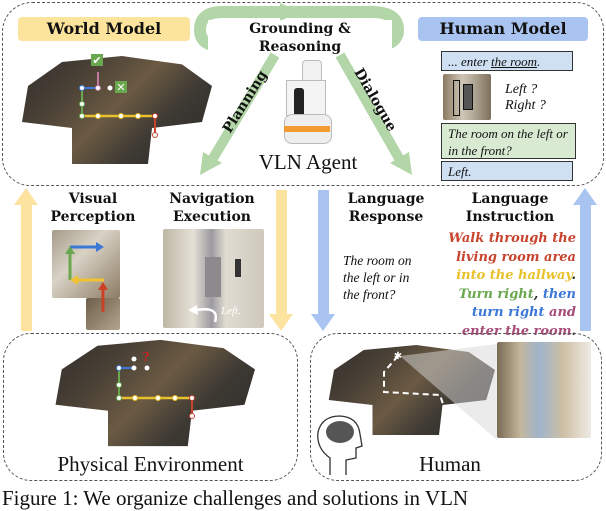 This screenshot has width=606, height=511. Describe the element at coordinates (340, 445) in the screenshot. I see `brain-head-icon` at that location.